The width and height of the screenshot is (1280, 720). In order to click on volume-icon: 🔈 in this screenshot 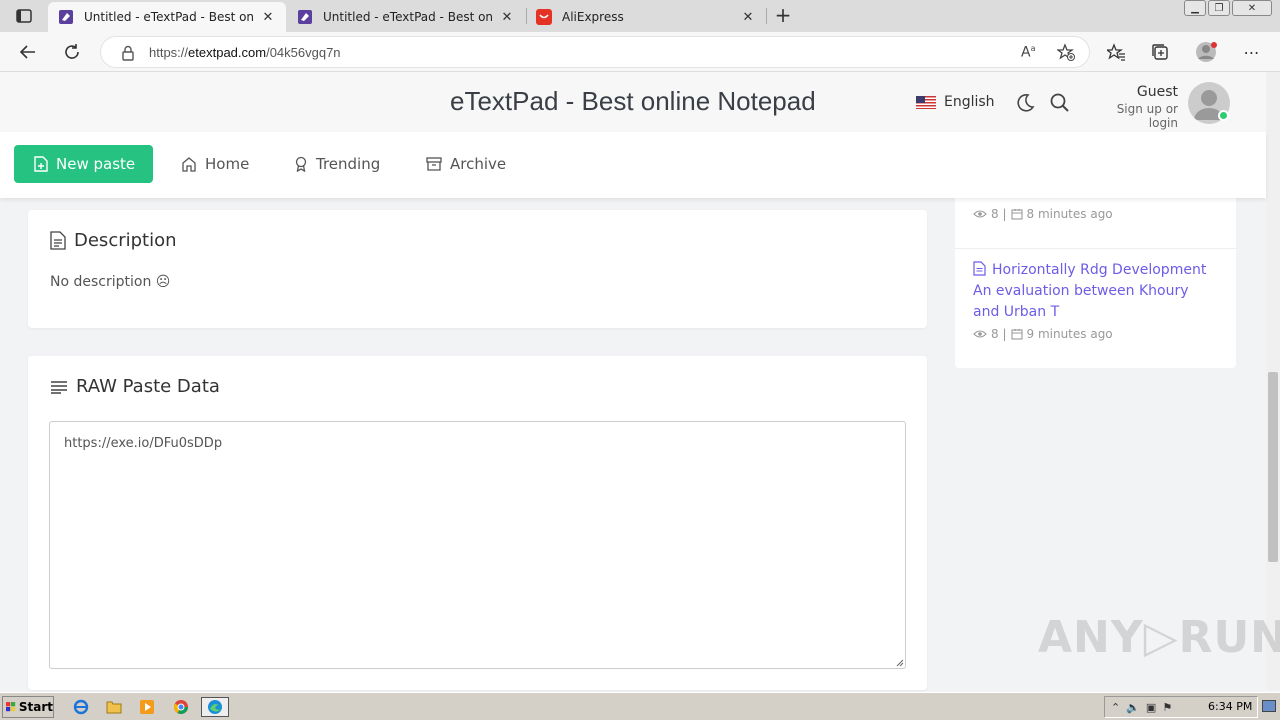, I will do `click(1133, 707)`.